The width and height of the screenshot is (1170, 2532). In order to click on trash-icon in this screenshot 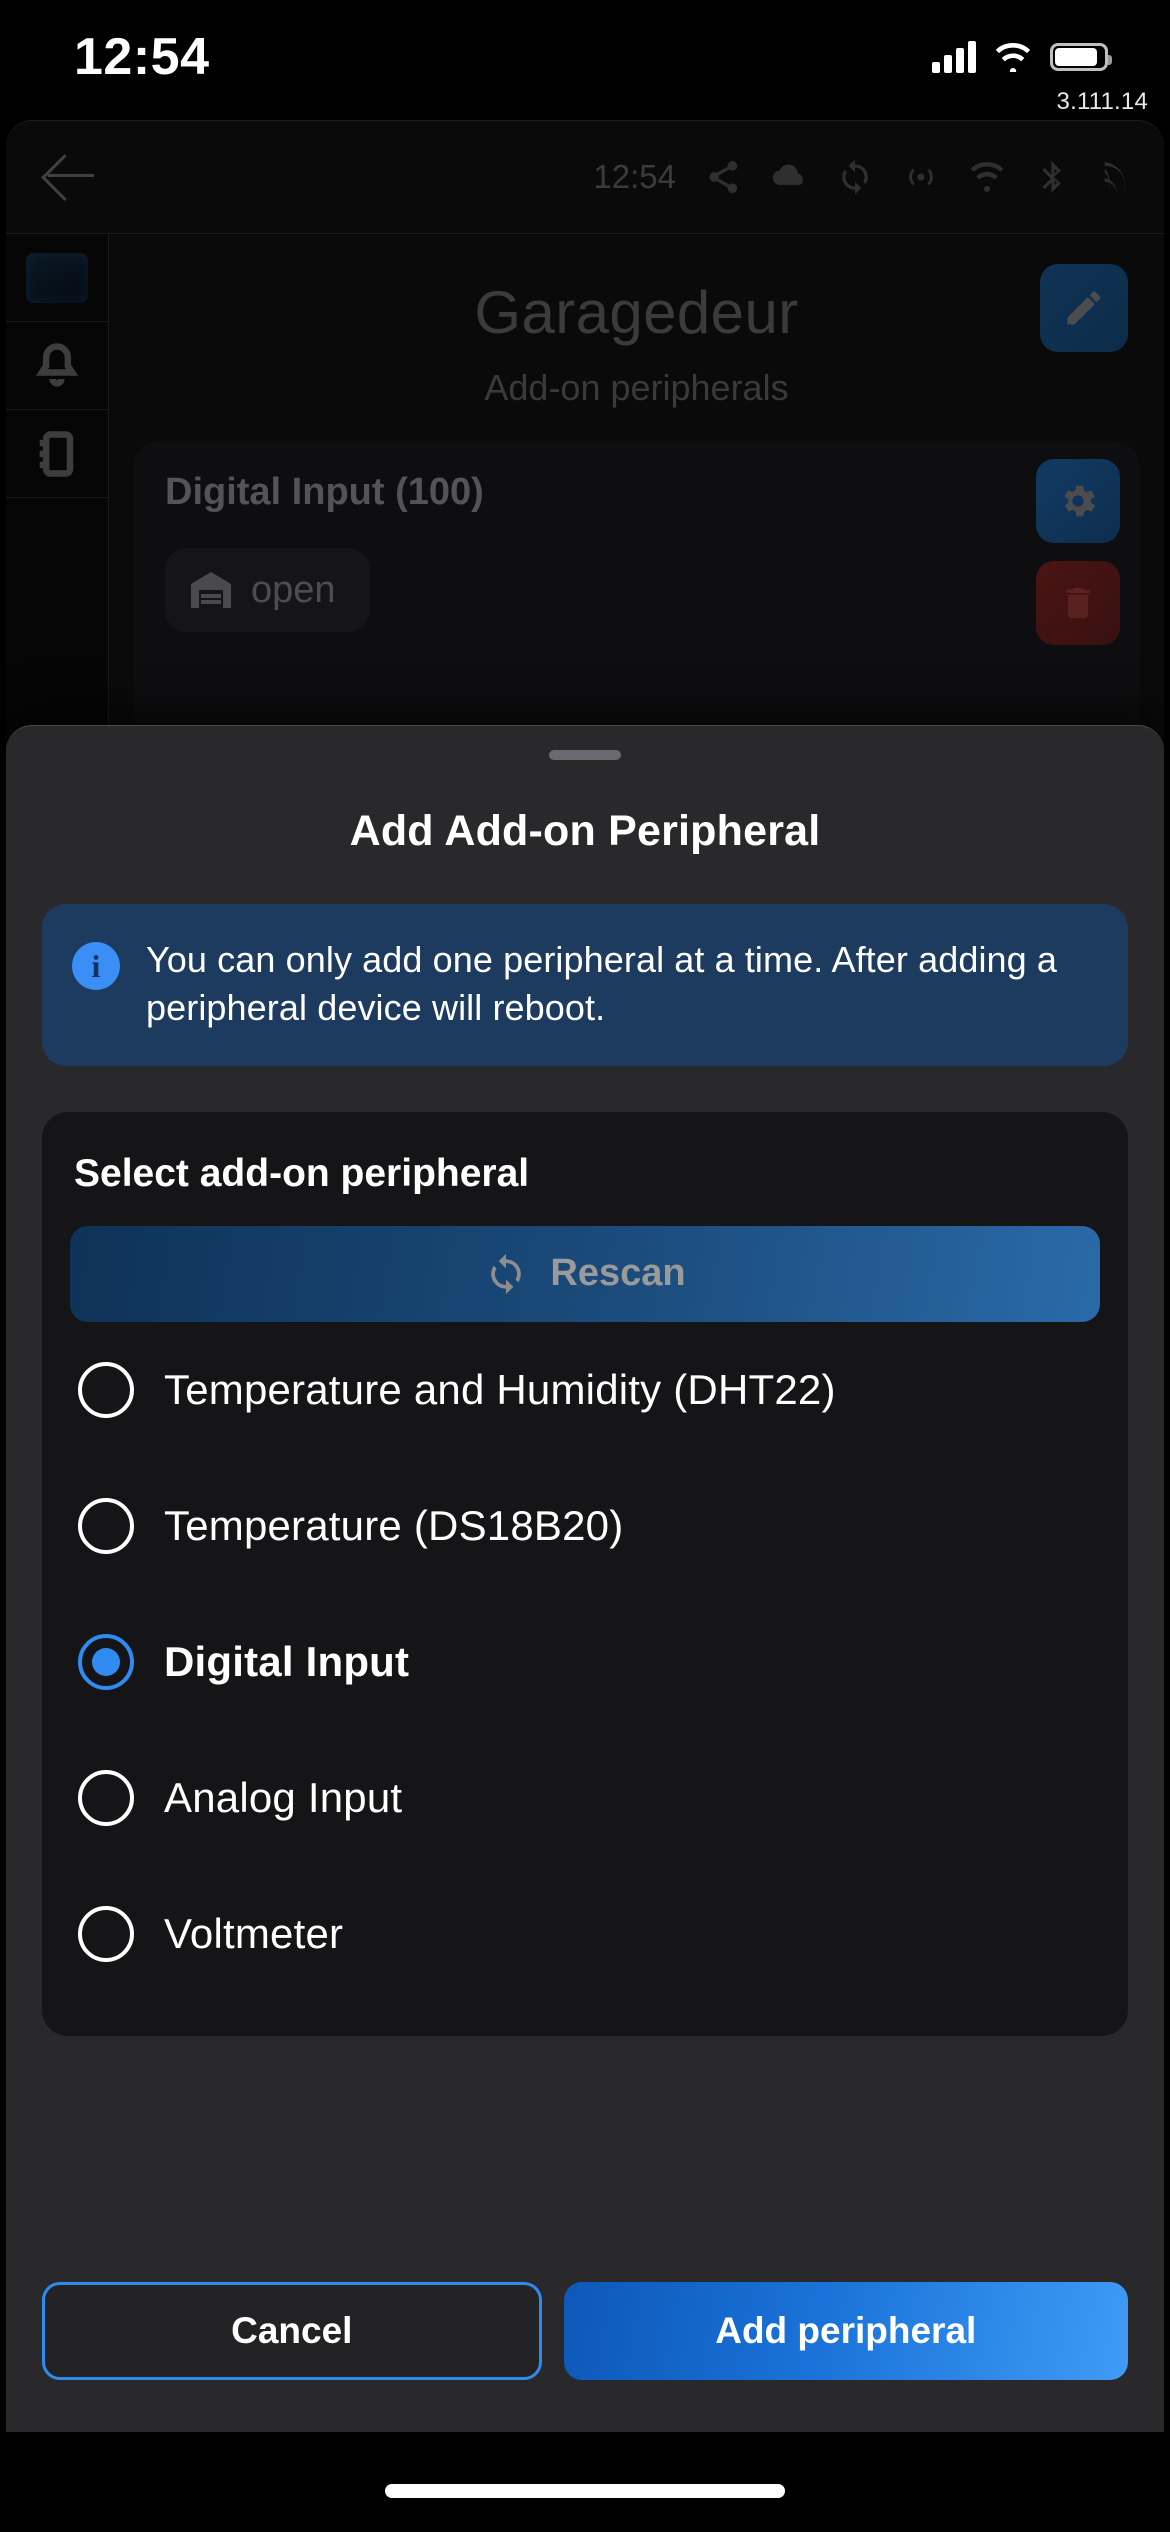, I will do `click(1078, 603)`.